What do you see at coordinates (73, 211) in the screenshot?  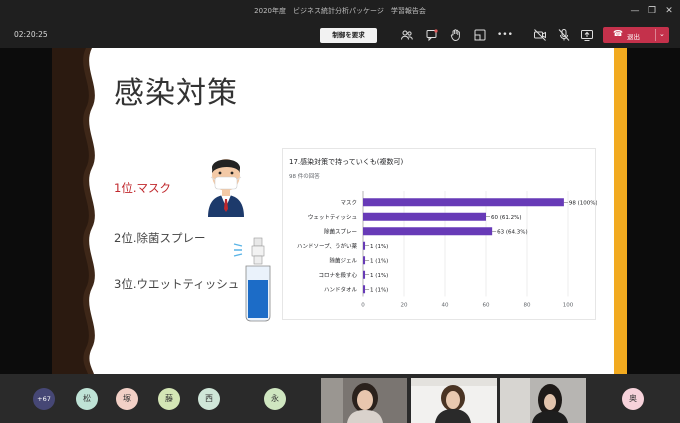 I see `wood-border-decoration` at bounding box center [73, 211].